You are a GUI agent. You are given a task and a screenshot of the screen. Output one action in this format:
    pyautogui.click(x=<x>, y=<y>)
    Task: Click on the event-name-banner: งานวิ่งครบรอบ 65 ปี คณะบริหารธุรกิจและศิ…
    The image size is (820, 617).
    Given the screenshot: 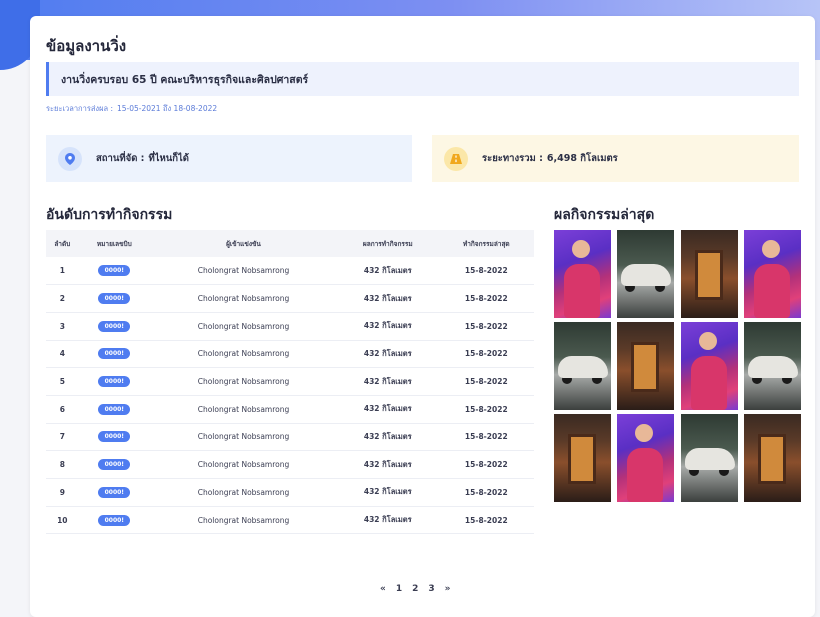 What is the action you would take?
    pyautogui.click(x=422, y=79)
    